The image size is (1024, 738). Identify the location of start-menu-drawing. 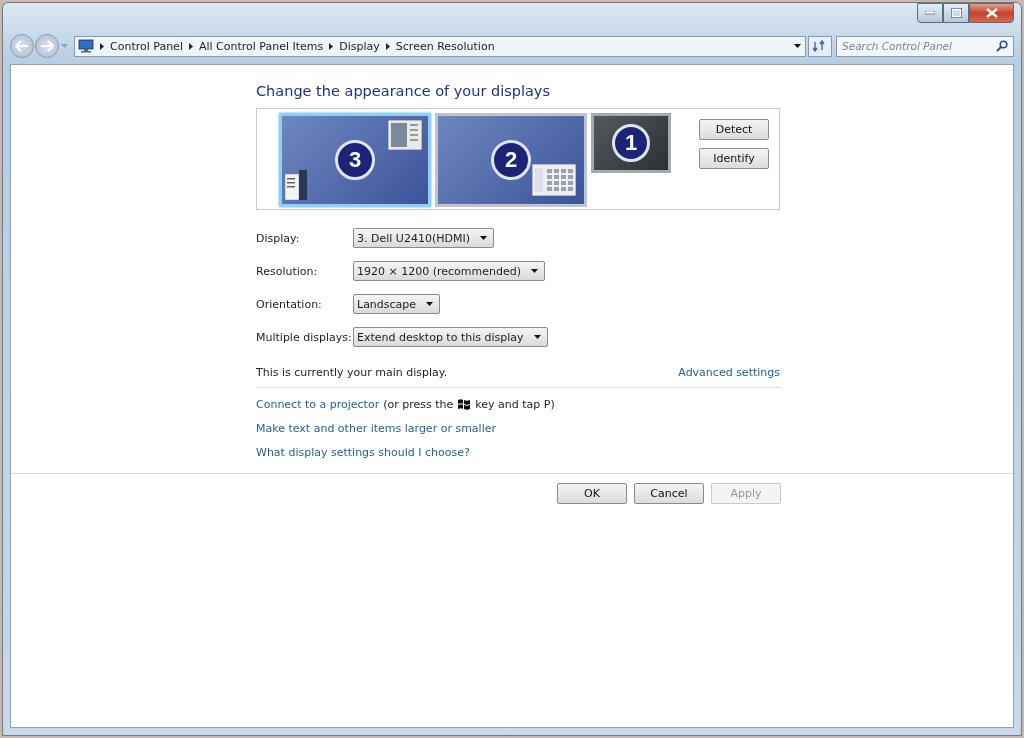
(296, 185).